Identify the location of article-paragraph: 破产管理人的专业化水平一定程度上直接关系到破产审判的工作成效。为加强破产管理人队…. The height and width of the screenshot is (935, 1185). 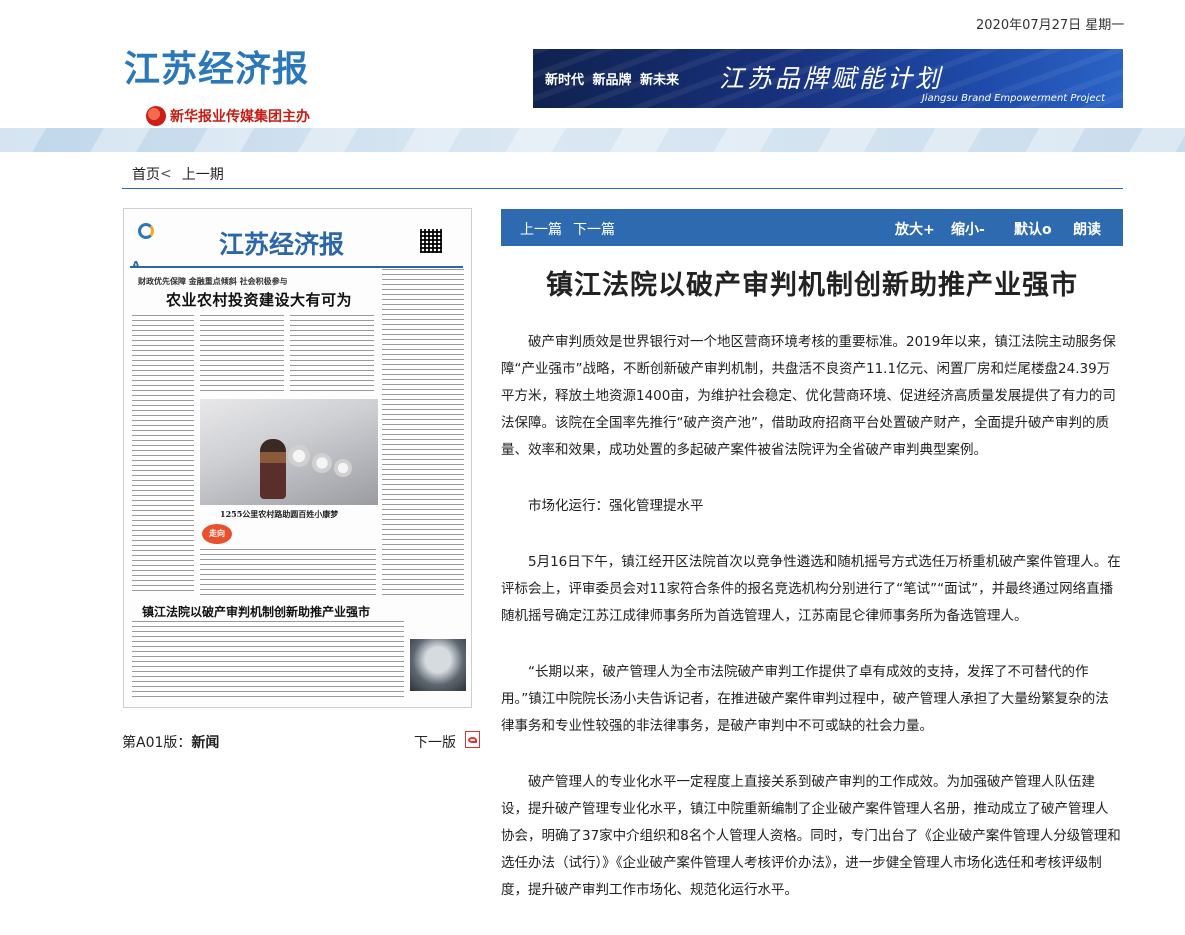
(811, 836).